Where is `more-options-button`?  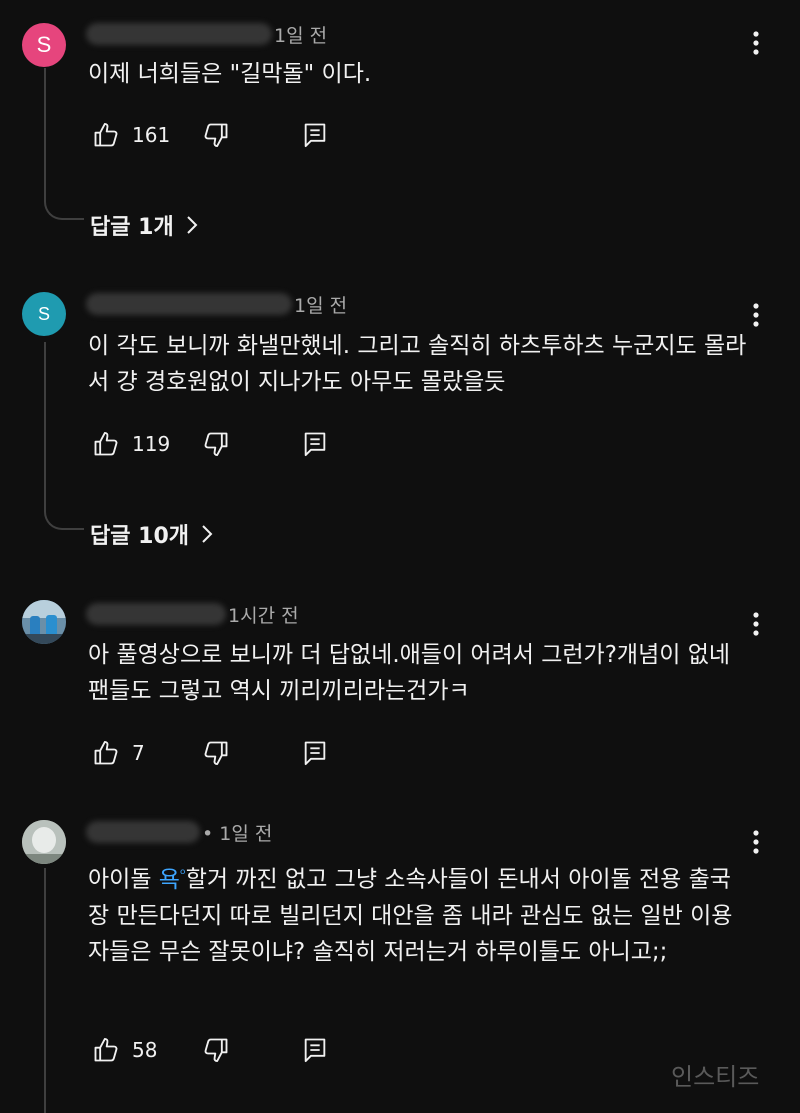
more-options-button is located at coordinates (756, 842).